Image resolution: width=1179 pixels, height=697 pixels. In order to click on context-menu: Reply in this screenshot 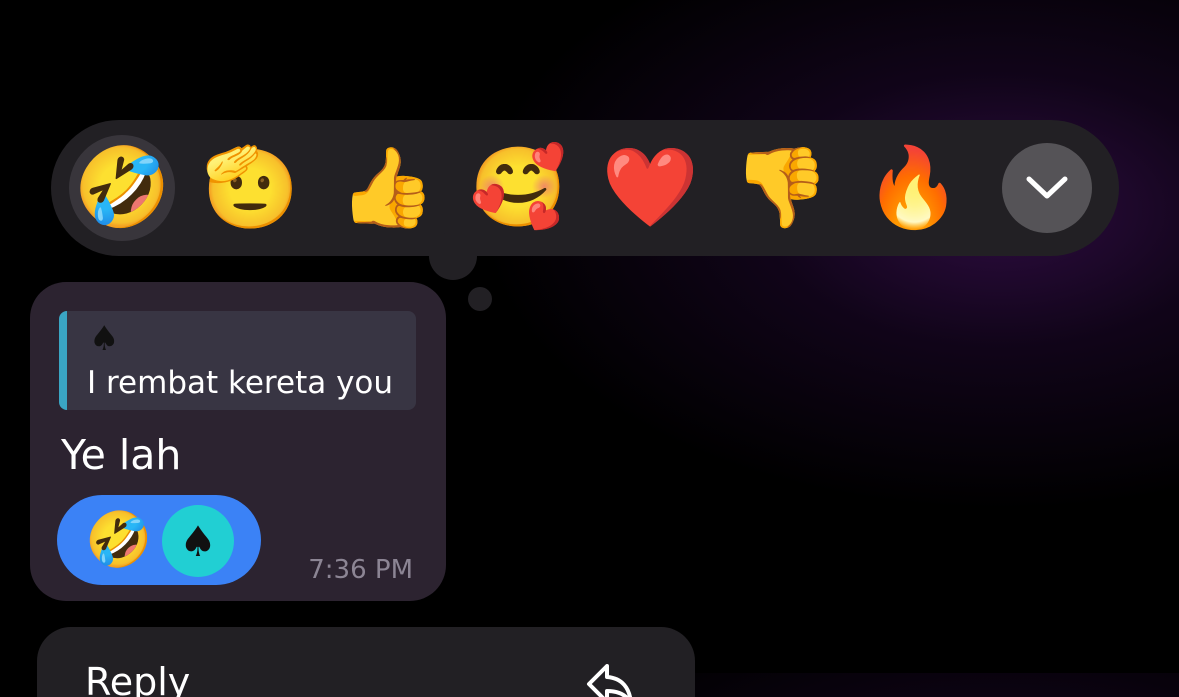, I will do `click(366, 662)`.